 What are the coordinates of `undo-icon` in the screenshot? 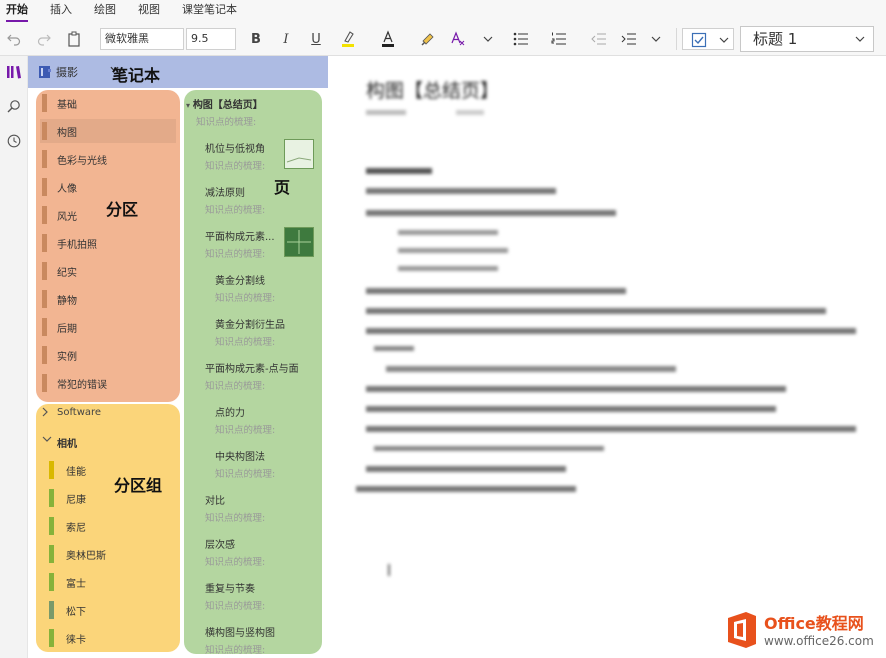 It's located at (14, 39).